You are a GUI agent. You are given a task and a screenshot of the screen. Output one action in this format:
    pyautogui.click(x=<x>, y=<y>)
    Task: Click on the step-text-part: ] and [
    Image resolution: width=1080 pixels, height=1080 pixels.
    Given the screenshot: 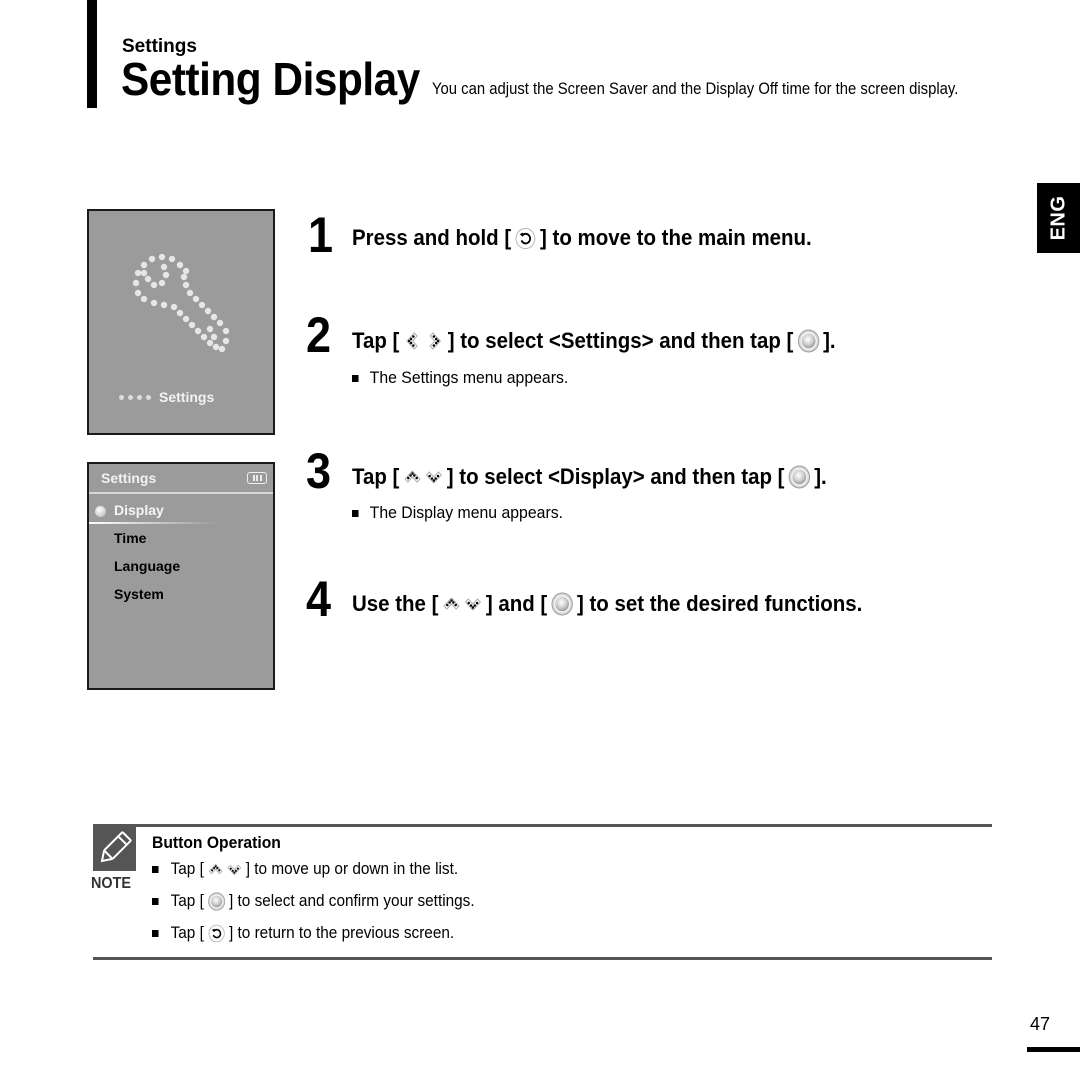 What is the action you would take?
    pyautogui.click(x=516, y=603)
    